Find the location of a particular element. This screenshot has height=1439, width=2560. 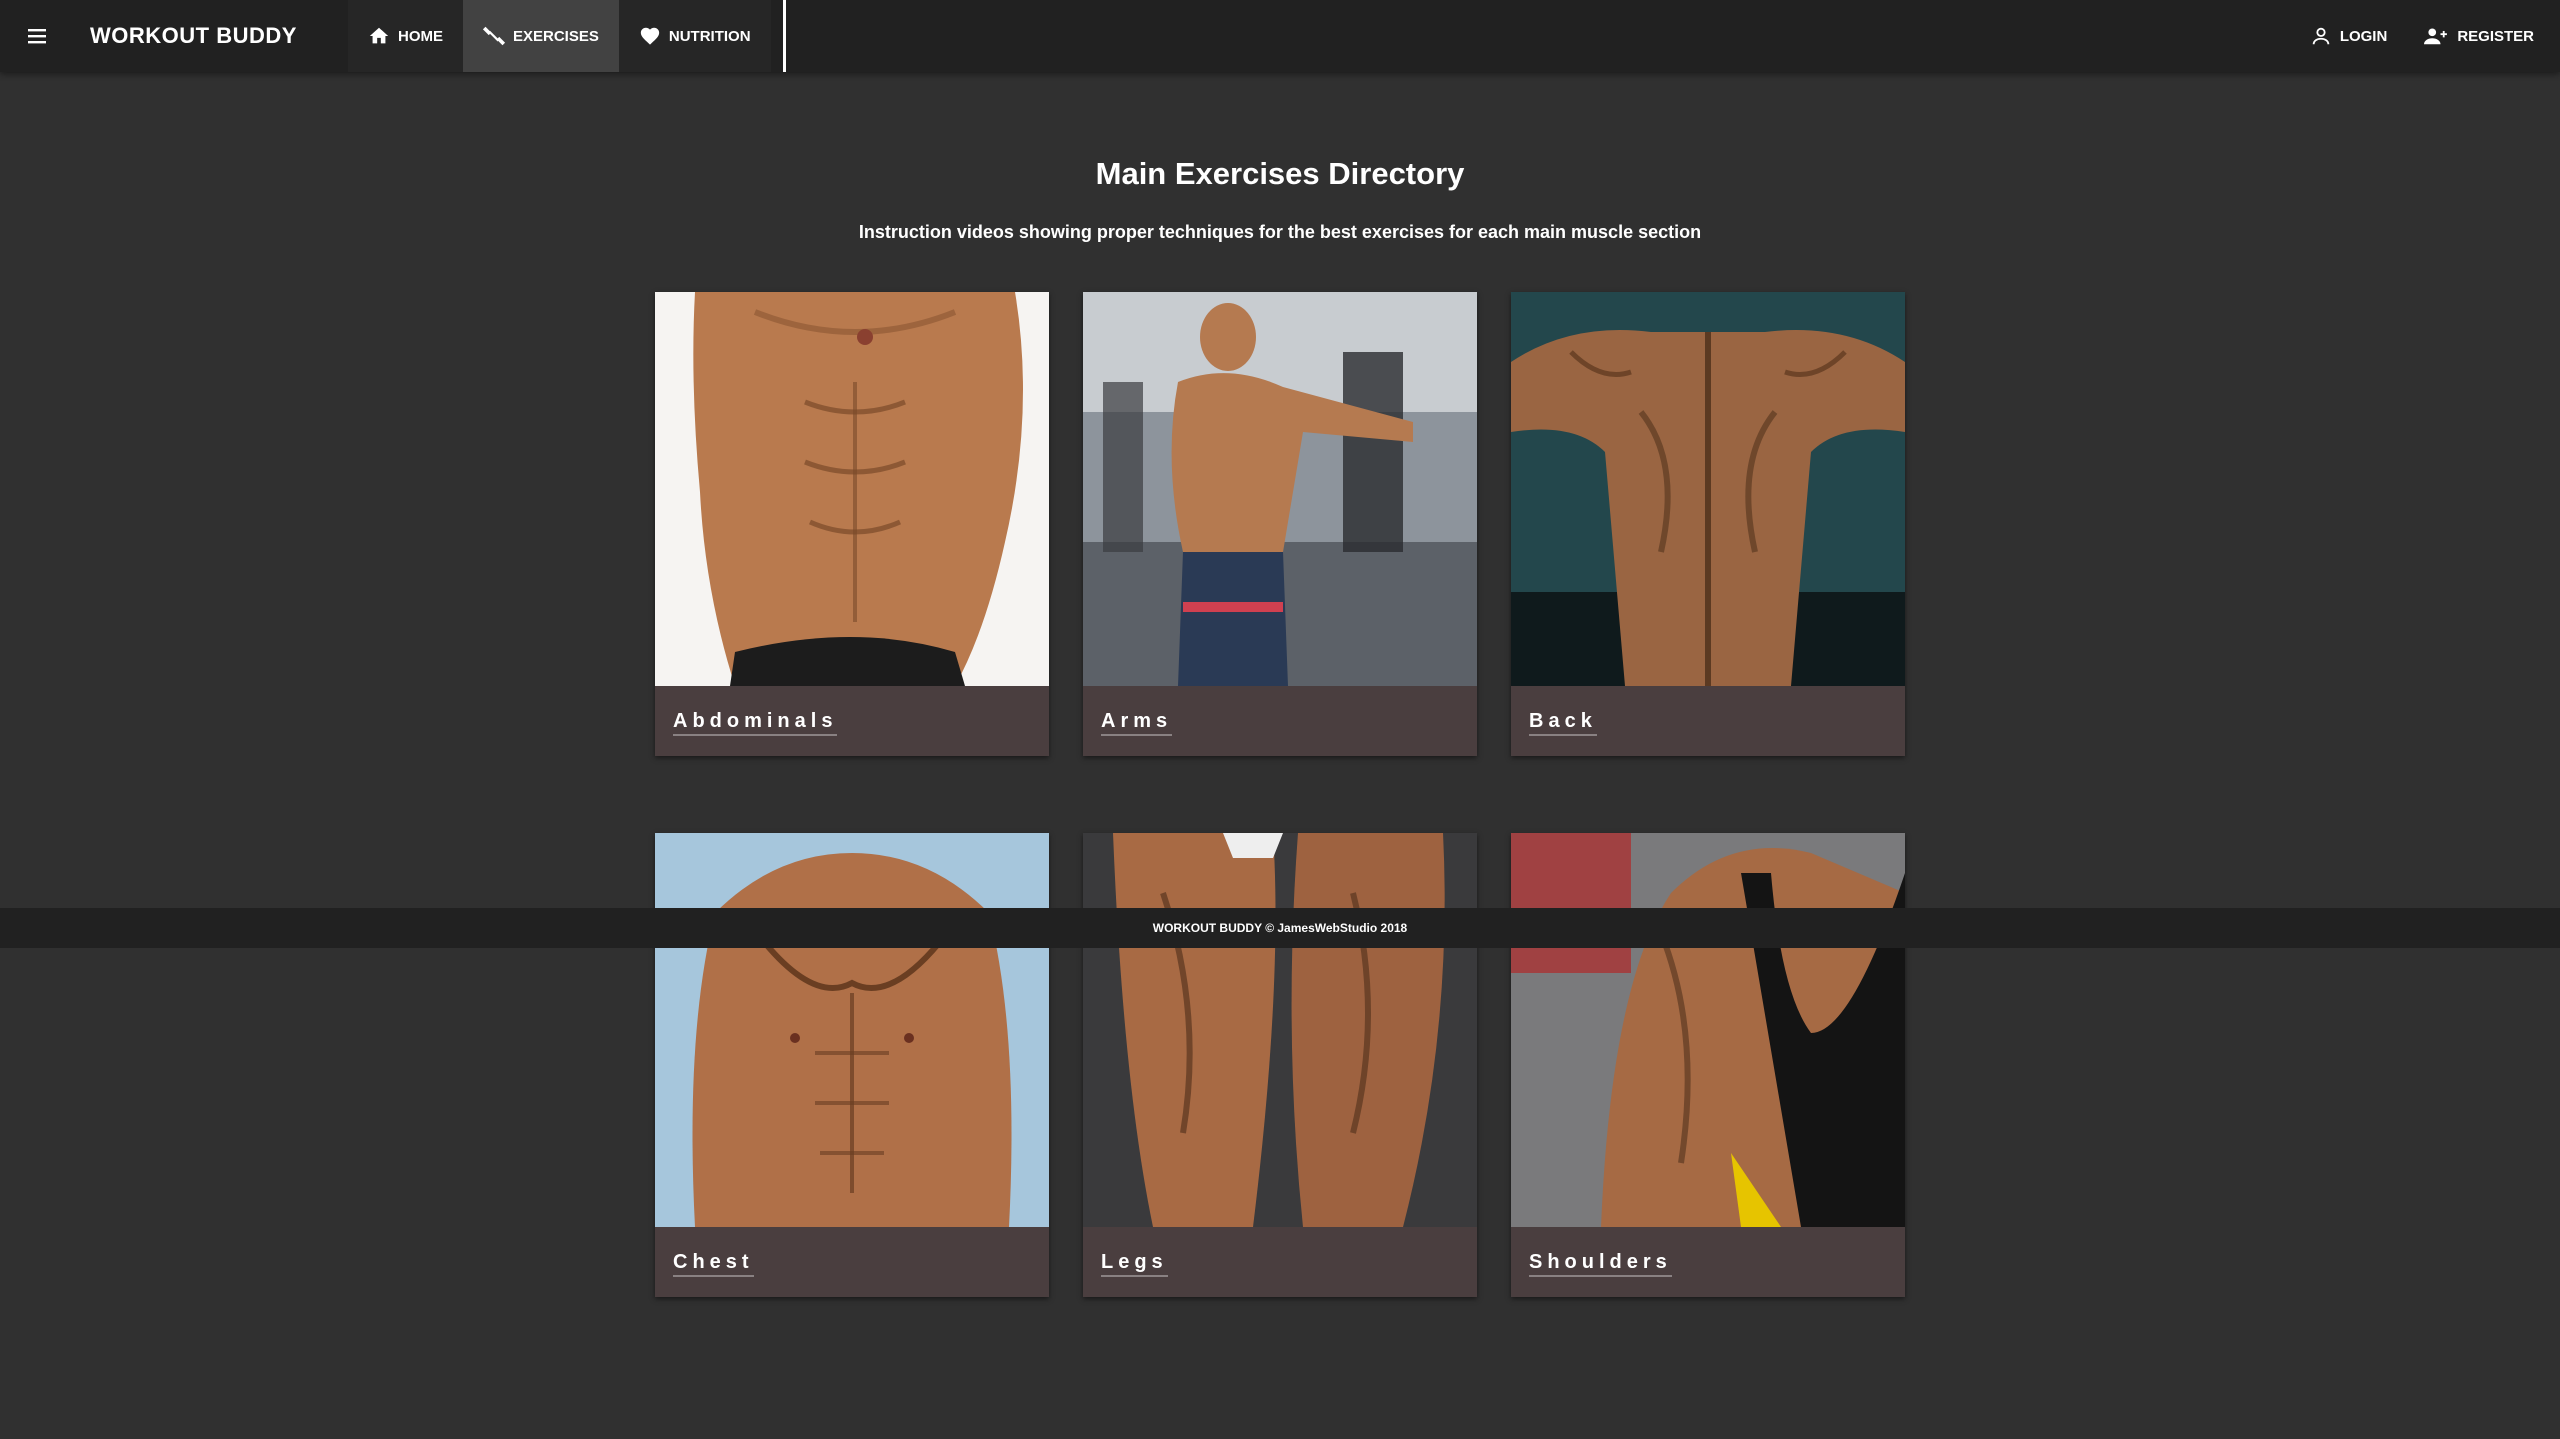

card-legs: Legs is located at coordinates (1280, 1065).